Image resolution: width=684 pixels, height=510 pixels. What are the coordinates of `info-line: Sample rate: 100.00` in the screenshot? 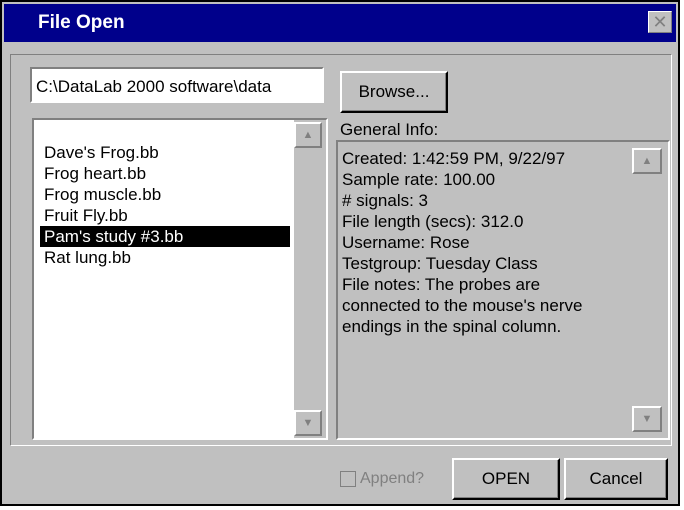 It's located at (419, 179).